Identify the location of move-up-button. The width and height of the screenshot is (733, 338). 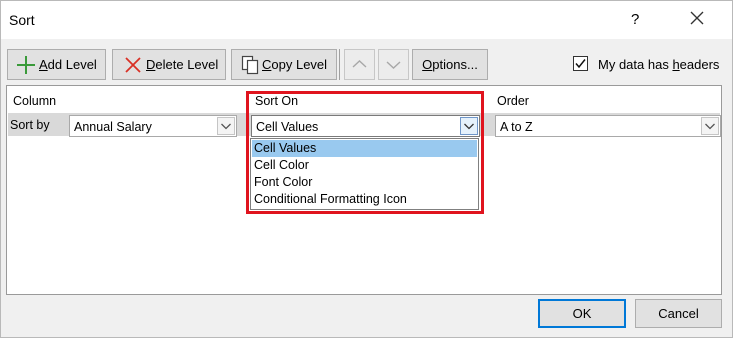
(359, 64).